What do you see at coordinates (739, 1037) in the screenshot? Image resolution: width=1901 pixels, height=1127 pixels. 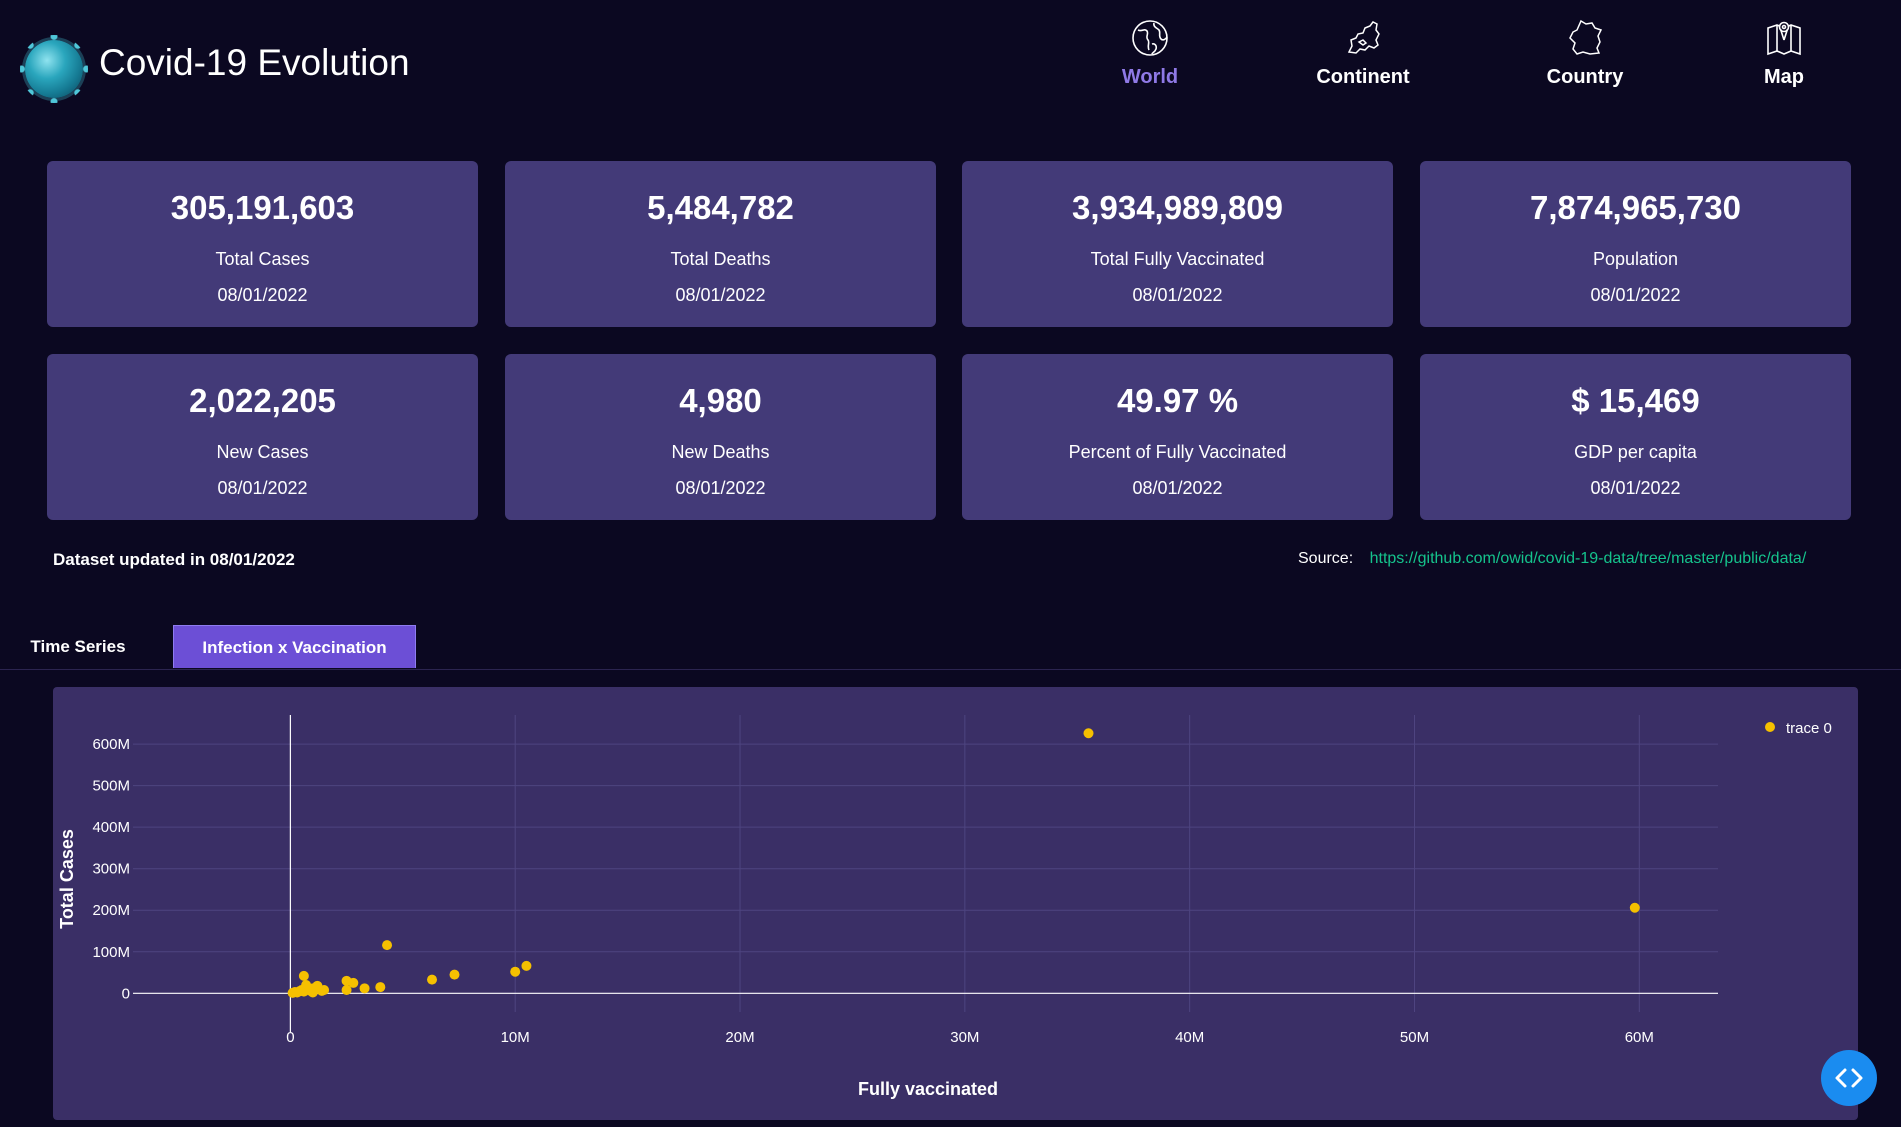 I see `x-tick-label: 20M` at bounding box center [739, 1037].